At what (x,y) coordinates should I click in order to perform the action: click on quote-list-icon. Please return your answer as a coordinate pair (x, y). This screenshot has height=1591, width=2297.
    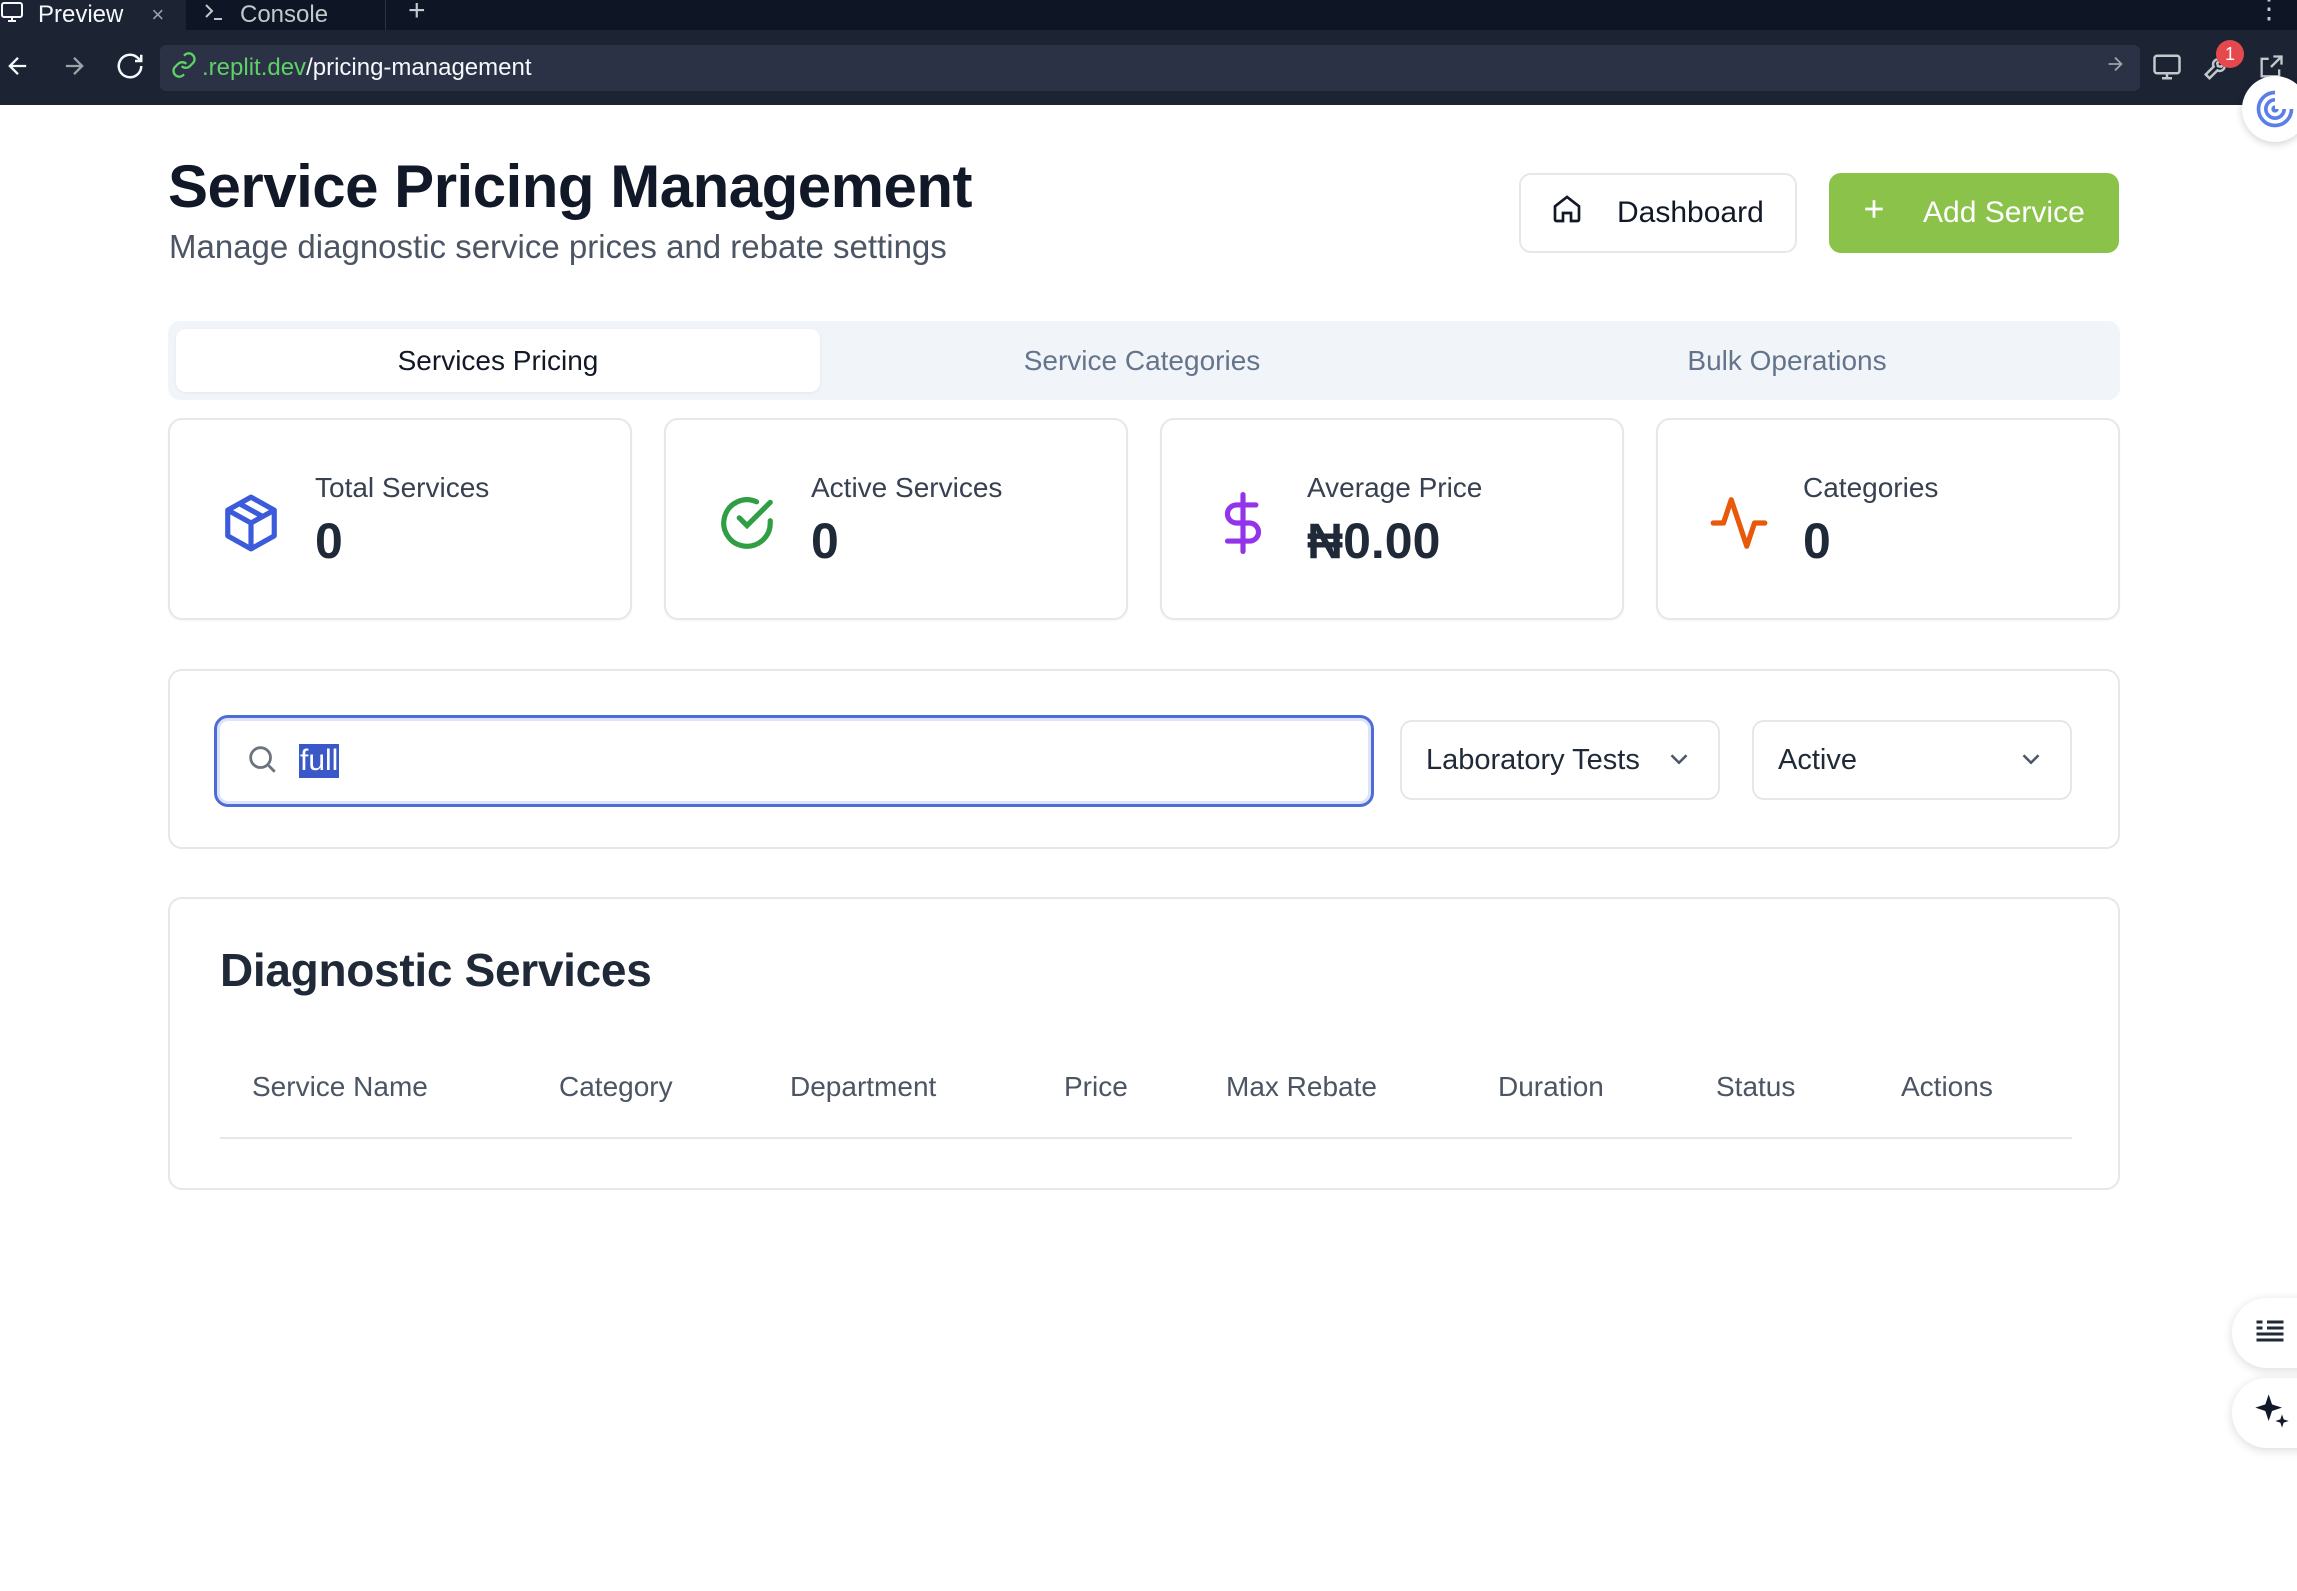
    Looking at the image, I should click on (2270, 1333).